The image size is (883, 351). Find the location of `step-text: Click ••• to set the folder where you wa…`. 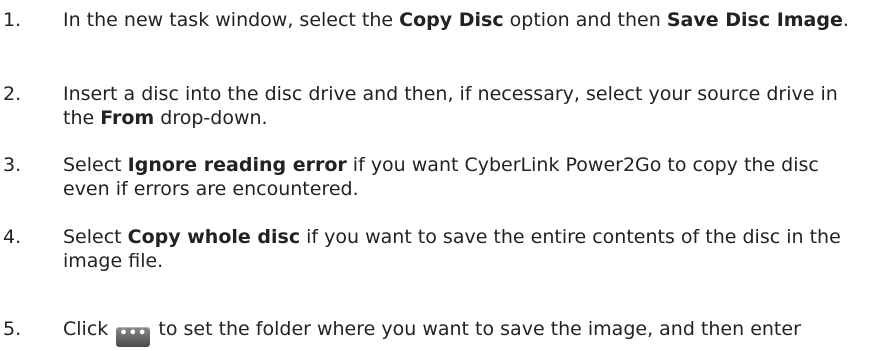

step-text: Click ••• to set the folder where you wa… is located at coordinates (463, 332).